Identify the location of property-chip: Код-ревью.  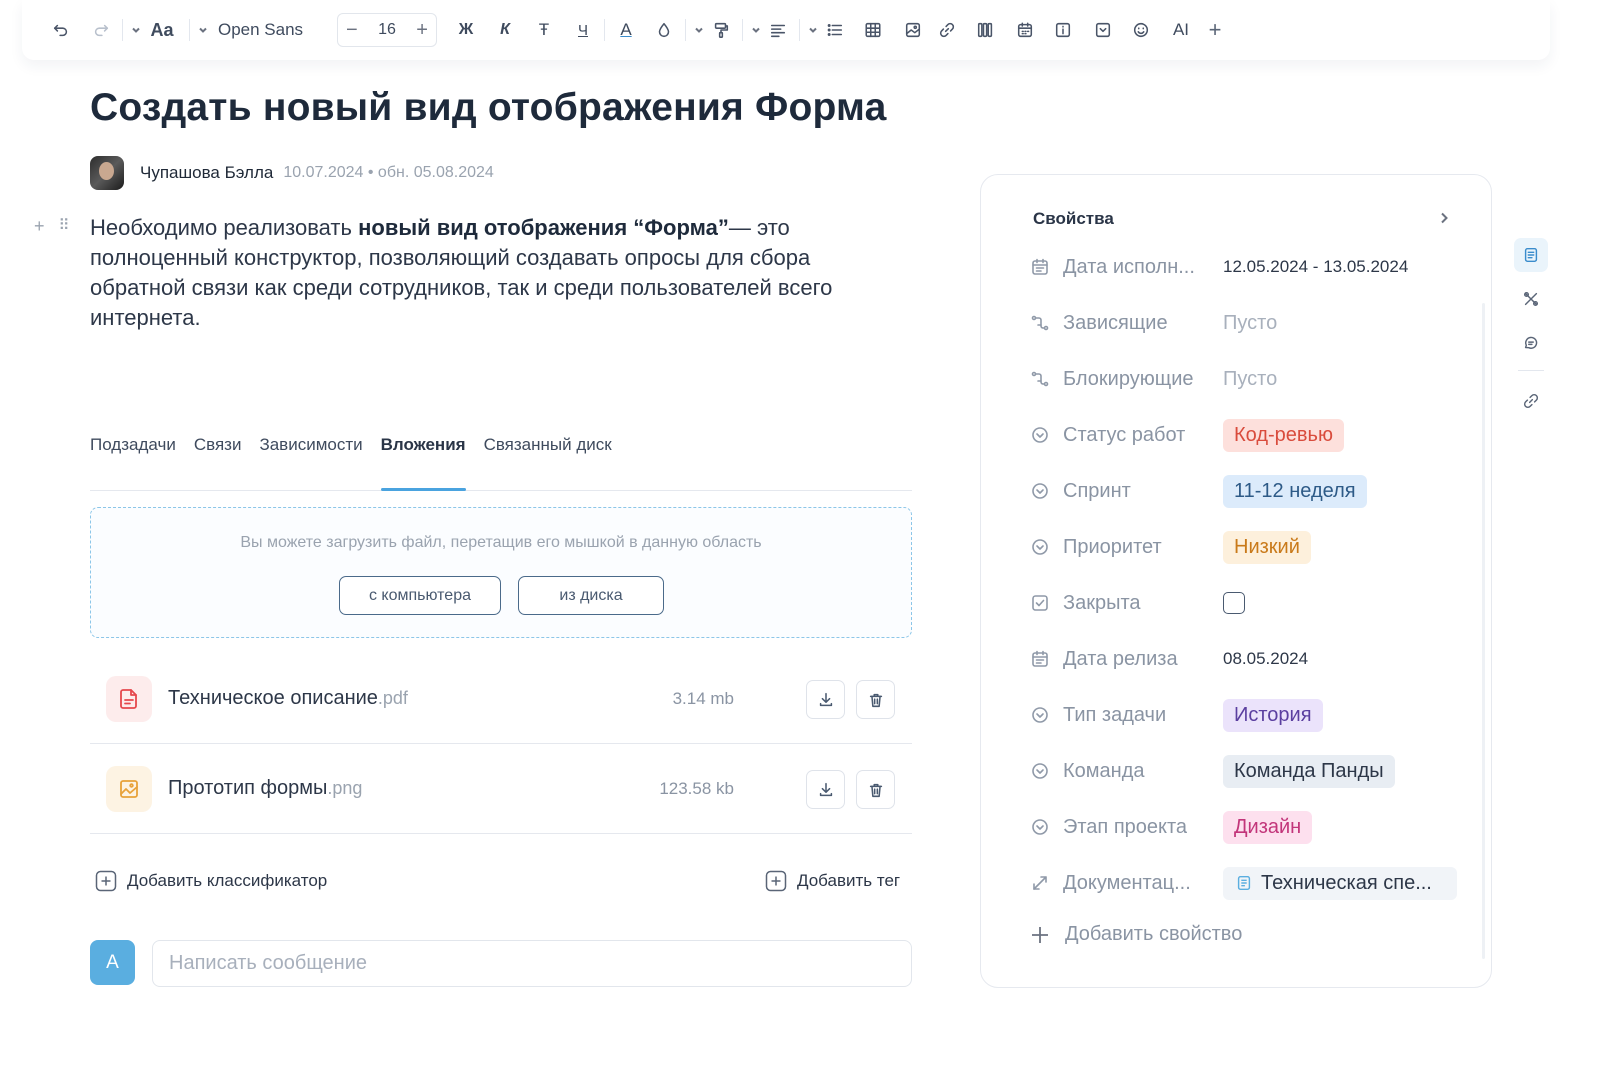
(1283, 435).